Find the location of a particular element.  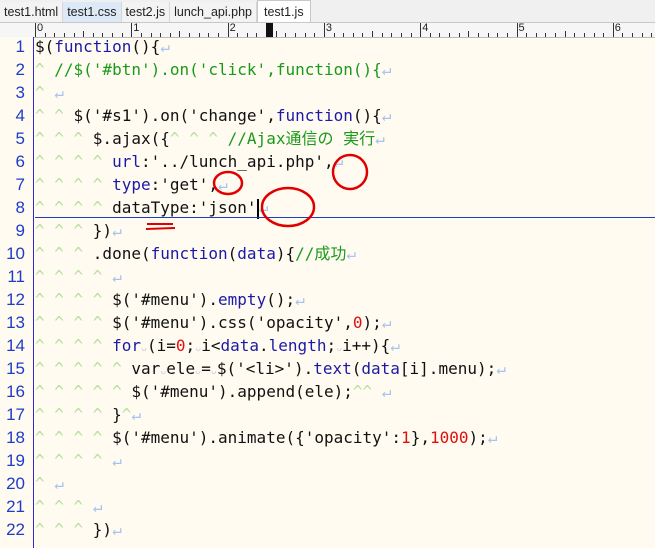

line-number: 3 is located at coordinates (20, 92).